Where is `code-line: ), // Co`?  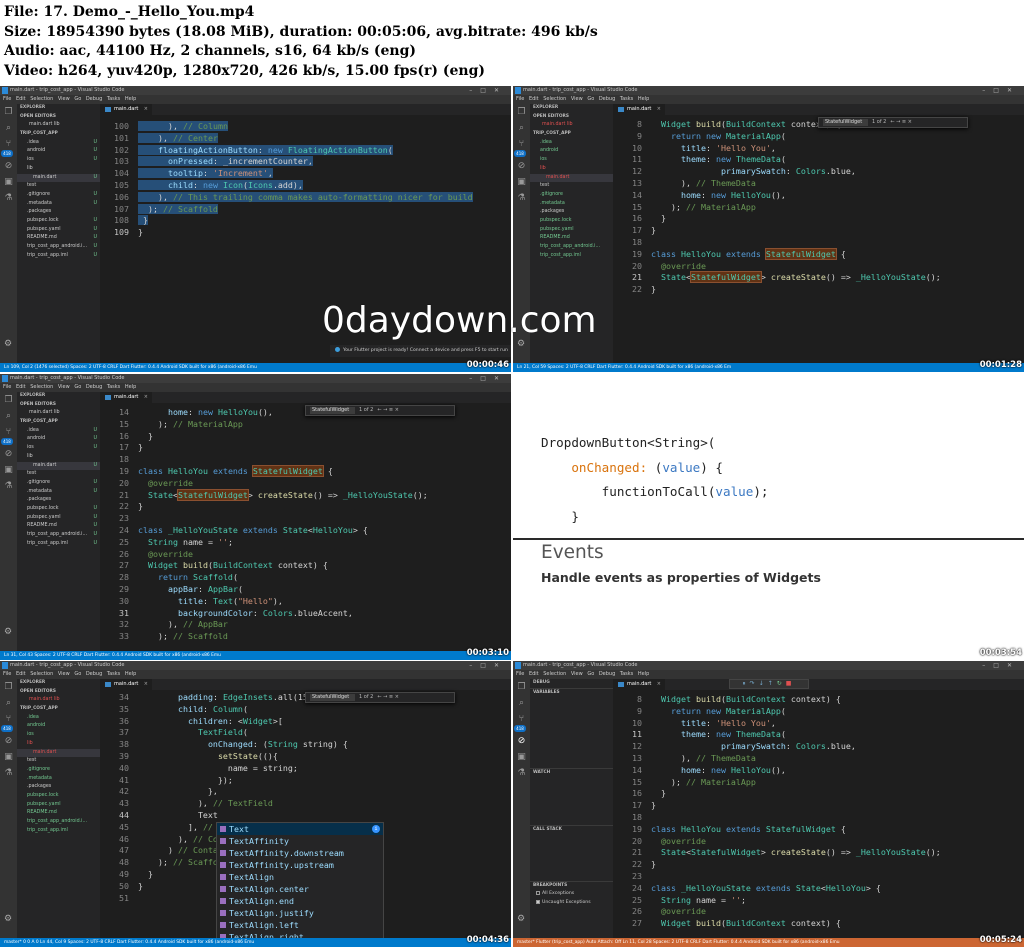
code-line: ), // Co is located at coordinates (178, 839).